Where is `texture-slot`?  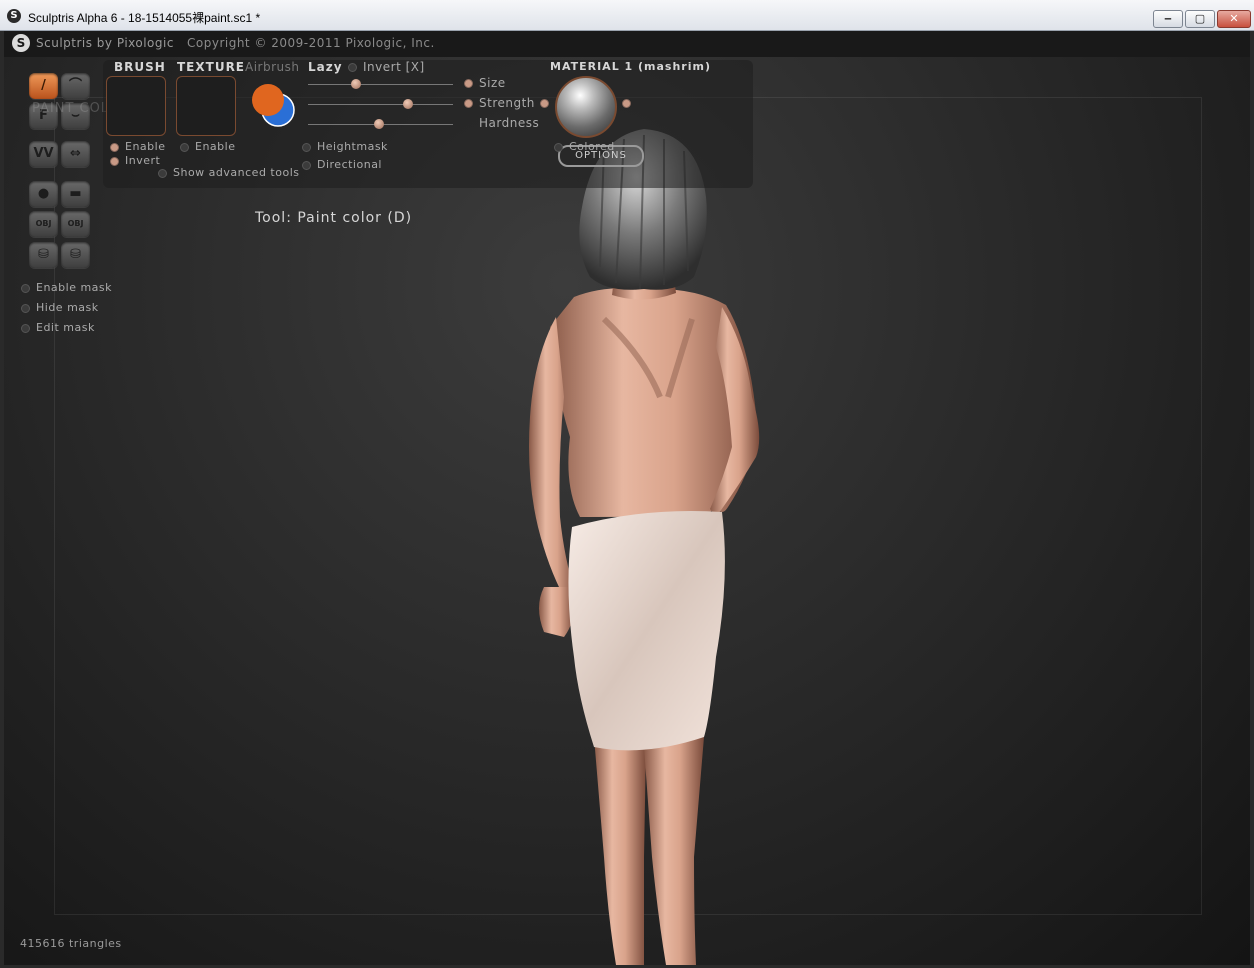
texture-slot is located at coordinates (206, 106).